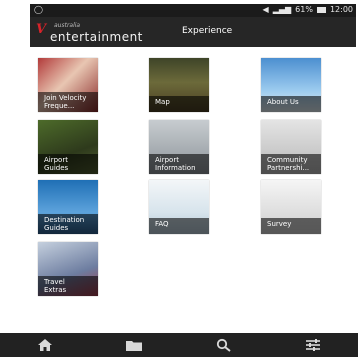  I want to click on wifi-icon: ◀, so click(265, 9).